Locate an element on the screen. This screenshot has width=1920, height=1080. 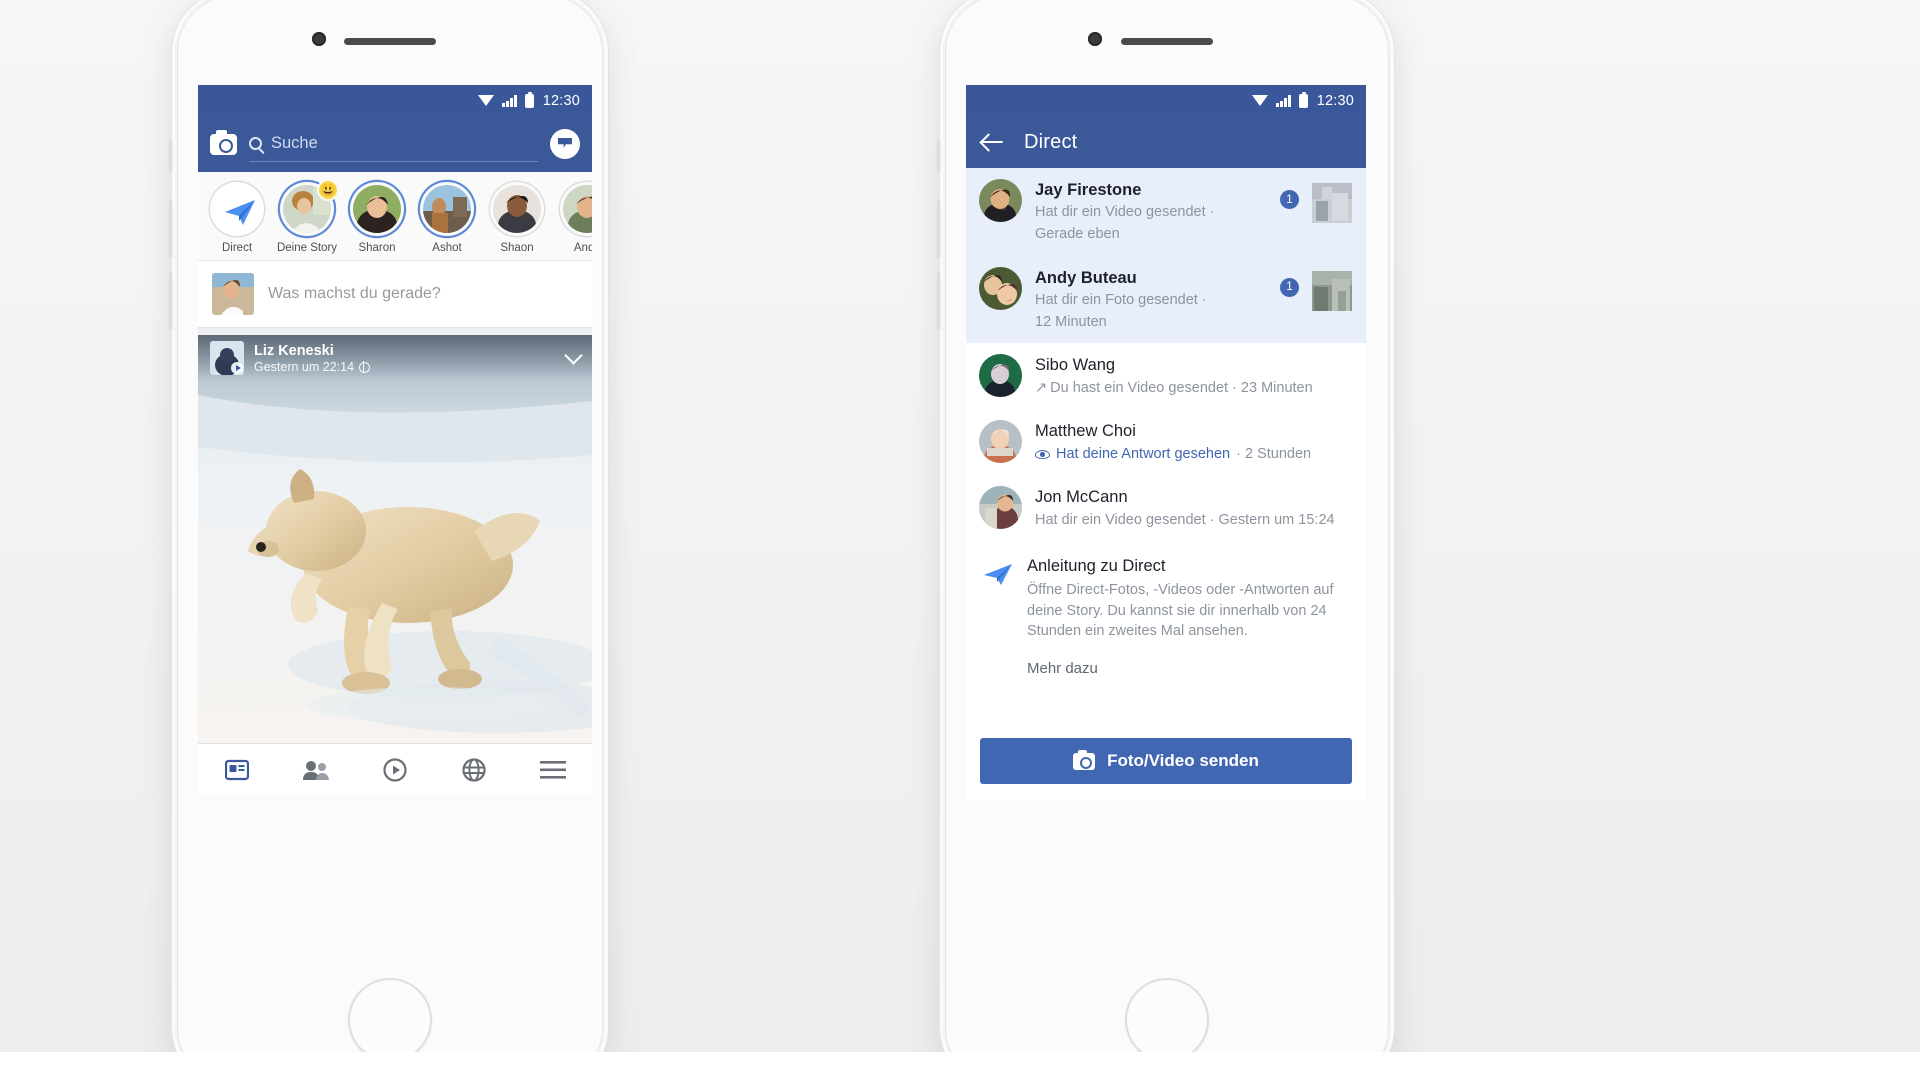
feed-divider is located at coordinates (395, 331).